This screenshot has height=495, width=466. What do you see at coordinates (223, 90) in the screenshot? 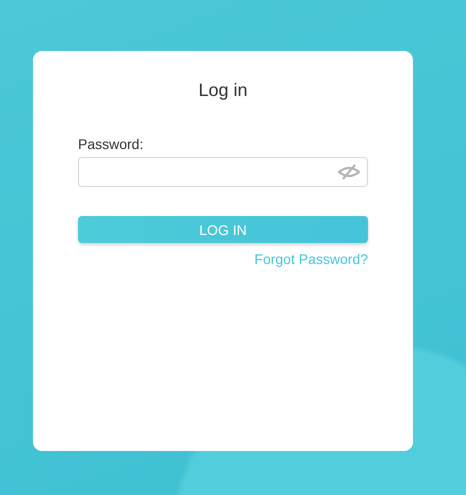
I see `dialog-title: Log in` at bounding box center [223, 90].